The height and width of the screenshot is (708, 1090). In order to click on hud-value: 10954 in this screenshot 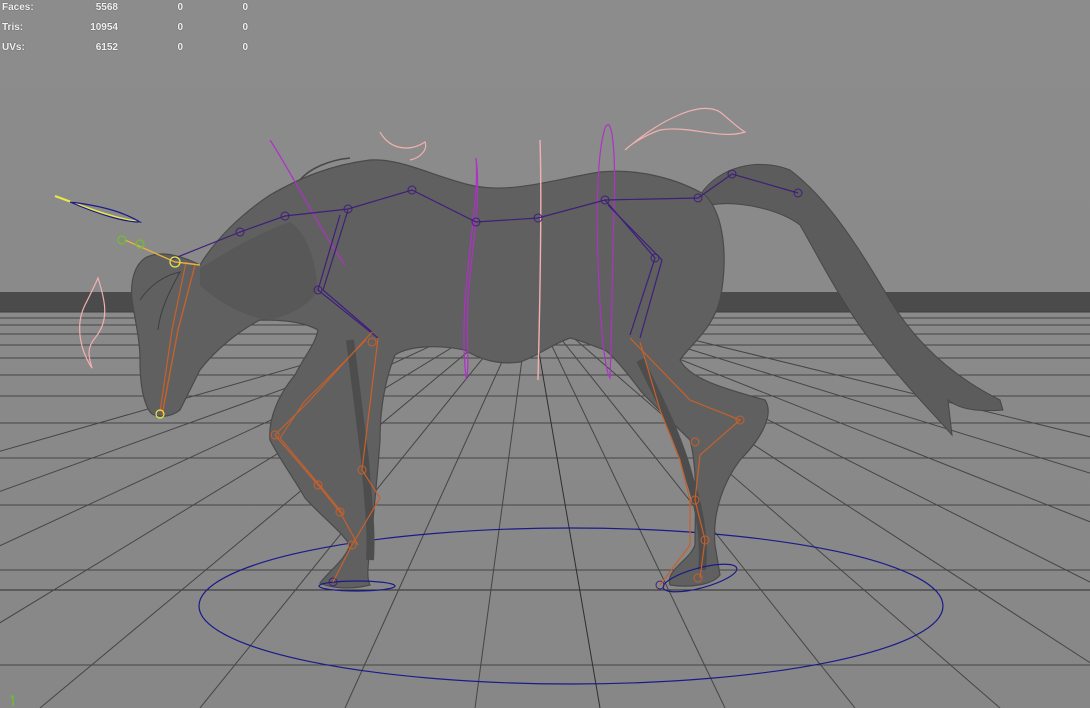, I will do `click(104, 27)`.